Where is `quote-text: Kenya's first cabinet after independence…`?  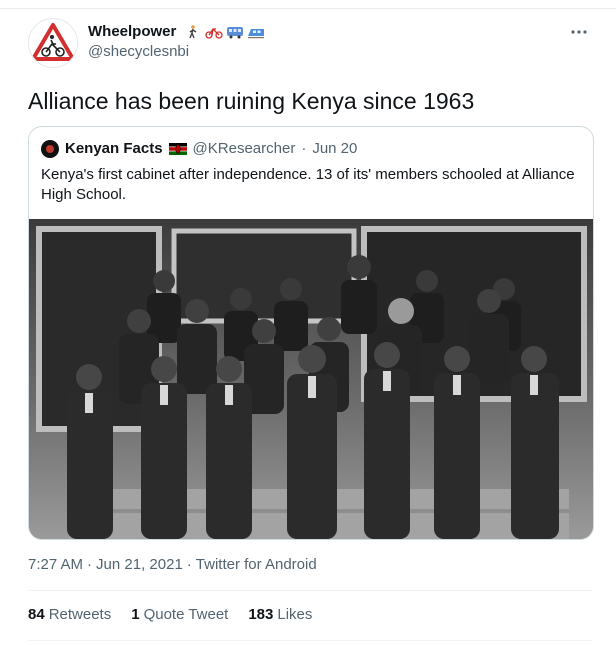
quote-text: Kenya's first cabinet after independence… is located at coordinates (308, 184).